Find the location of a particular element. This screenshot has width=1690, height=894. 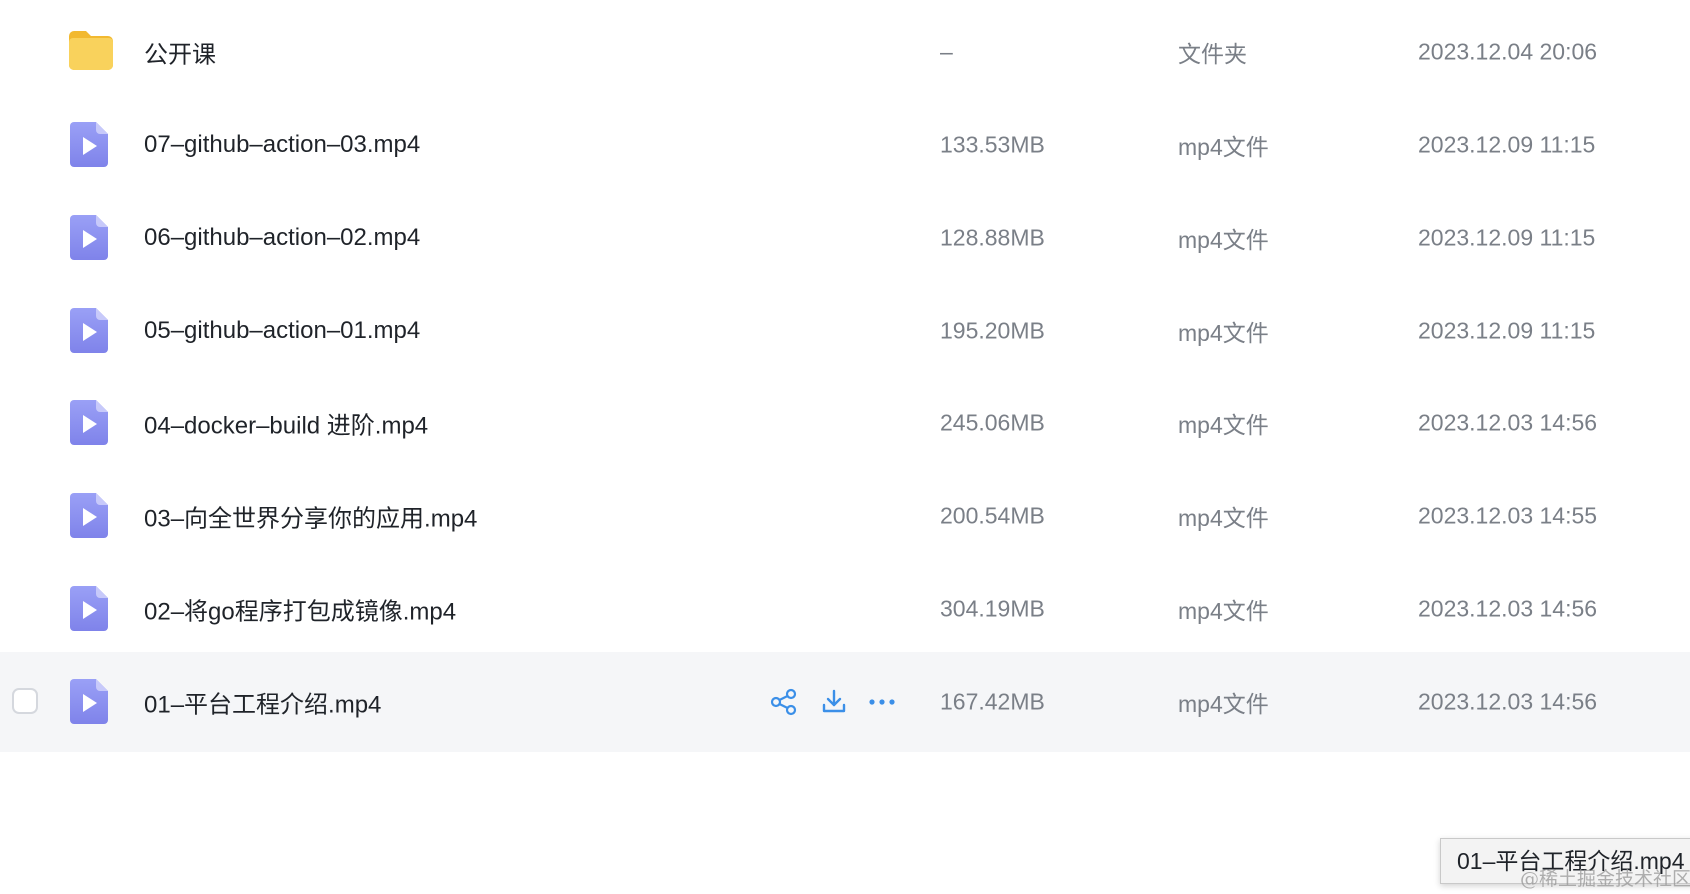

modified-date: 2023.12.03 14:55 is located at coordinates (1508, 515).